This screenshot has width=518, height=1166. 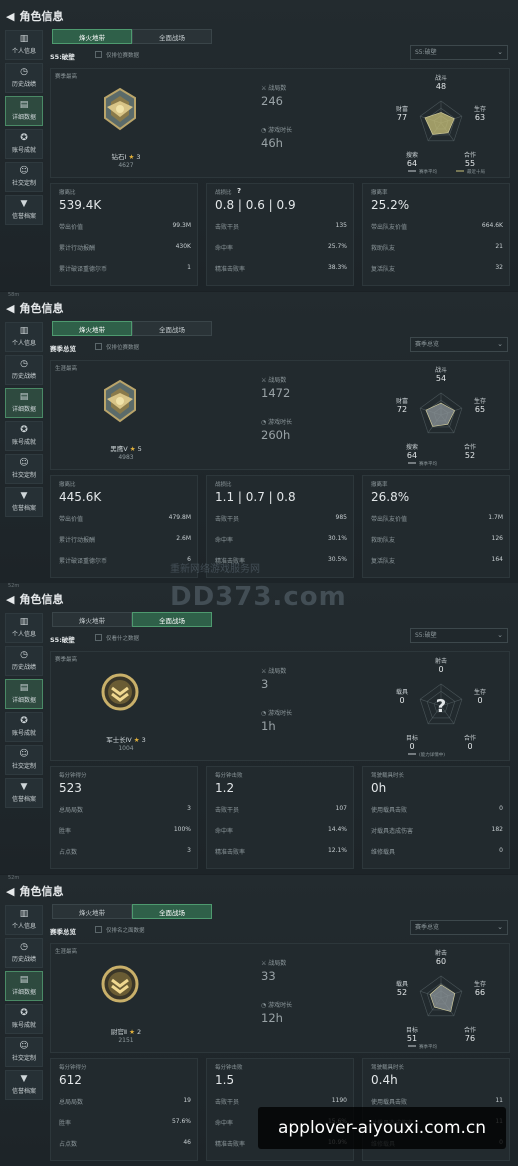 What do you see at coordinates (126, 165) in the screenshot?
I see `rank-points: 4627` at bounding box center [126, 165].